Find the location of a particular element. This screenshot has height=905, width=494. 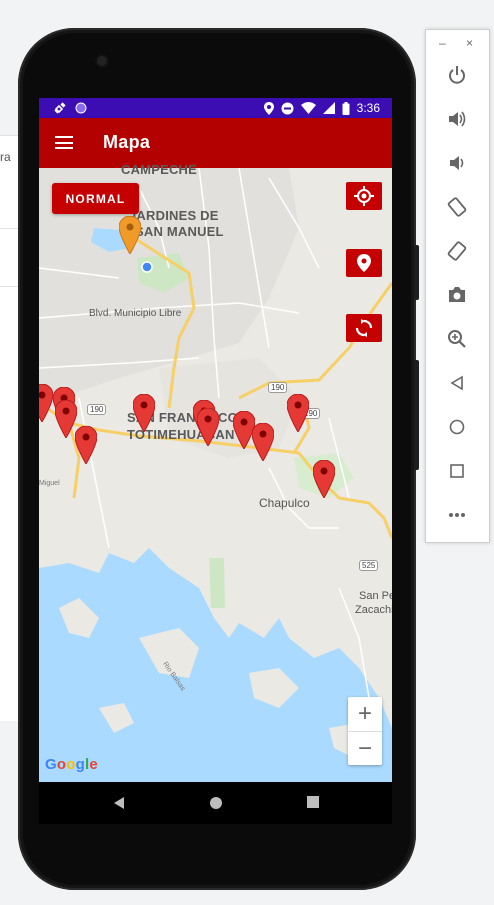

zoom-out-button: − is located at coordinates (365, 749).